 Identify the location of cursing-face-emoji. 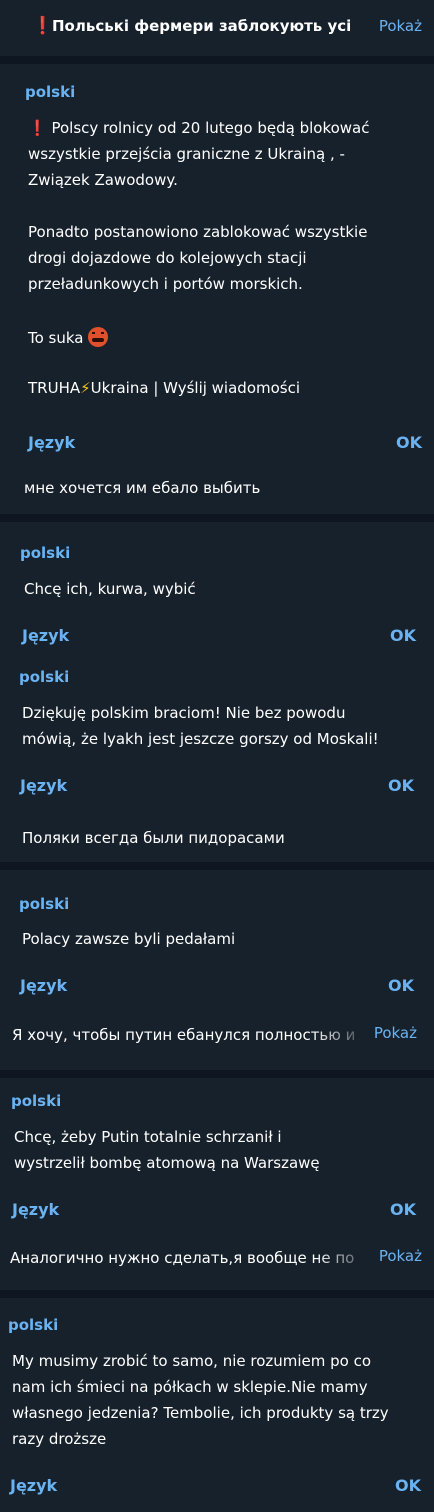
(98, 337).